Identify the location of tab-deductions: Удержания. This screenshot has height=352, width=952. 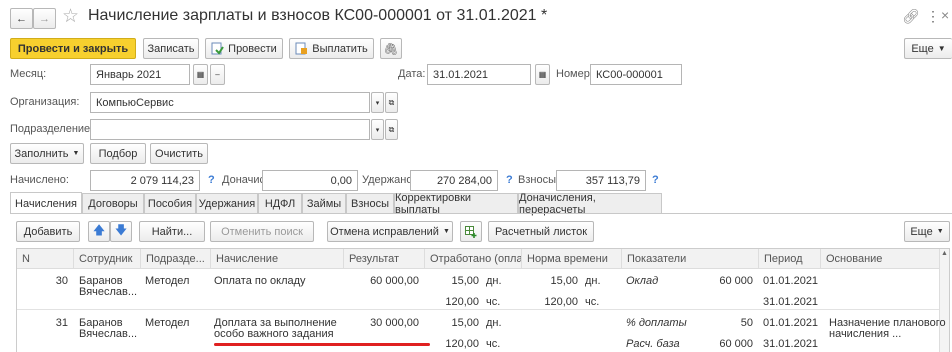
(227, 203).